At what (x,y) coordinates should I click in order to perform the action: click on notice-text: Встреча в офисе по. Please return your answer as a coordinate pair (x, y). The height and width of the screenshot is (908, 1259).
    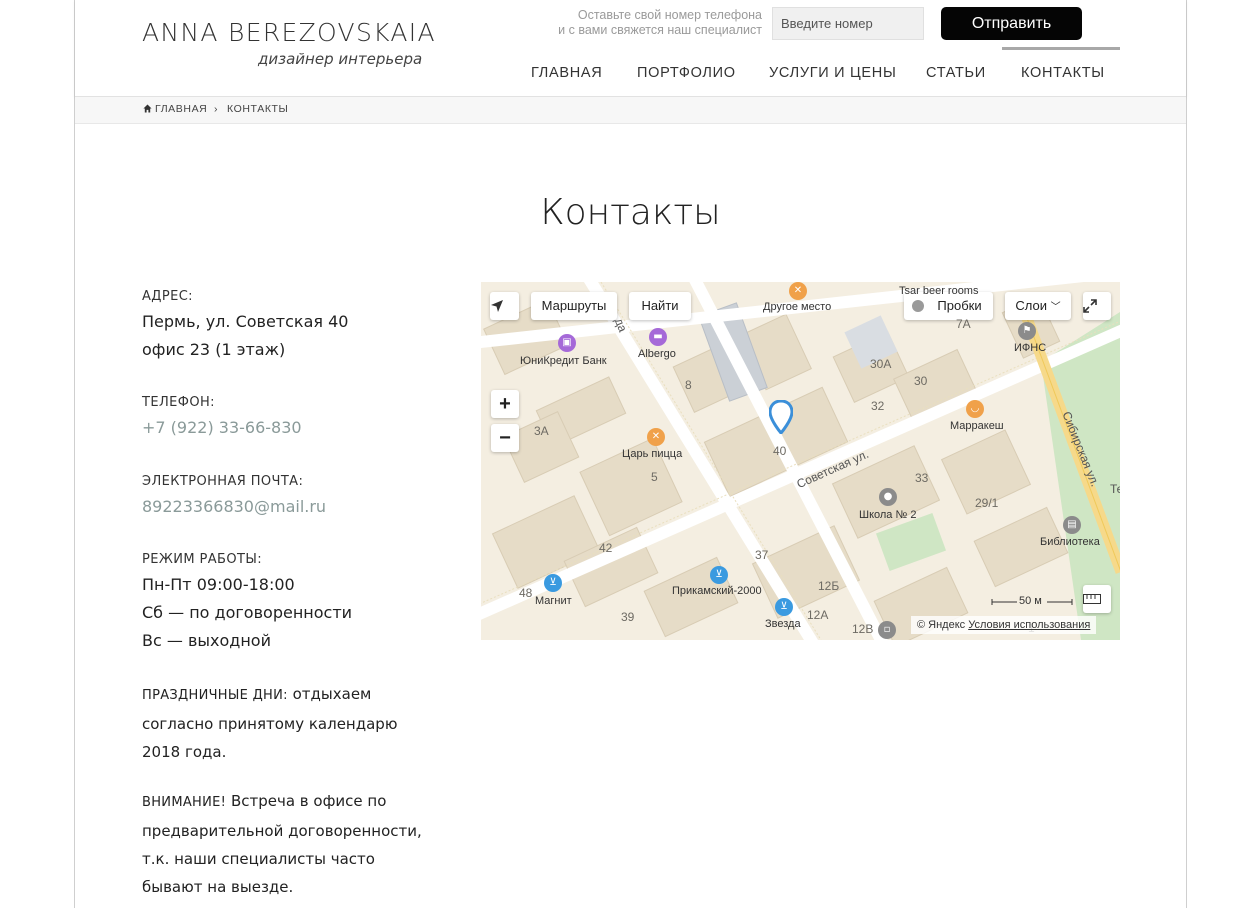
    Looking at the image, I should click on (308, 801).